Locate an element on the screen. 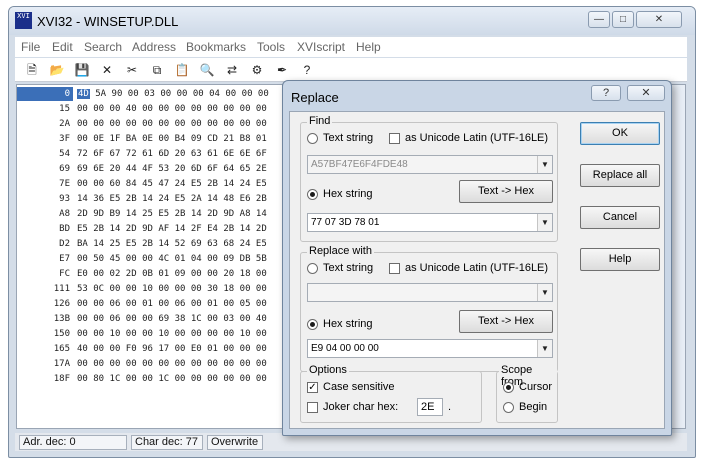 The width and height of the screenshot is (701, 465). hex-byte: 06 is located at coordinates (115, 319).